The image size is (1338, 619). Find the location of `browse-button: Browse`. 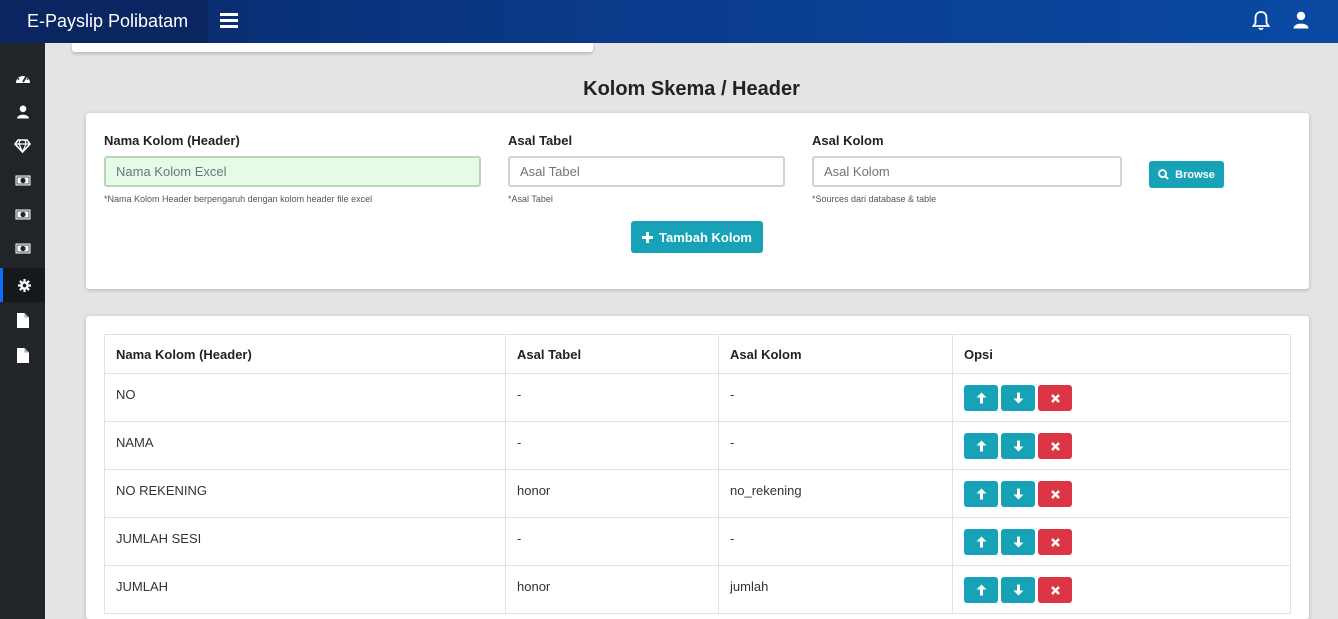

browse-button: Browse is located at coordinates (1186, 174).